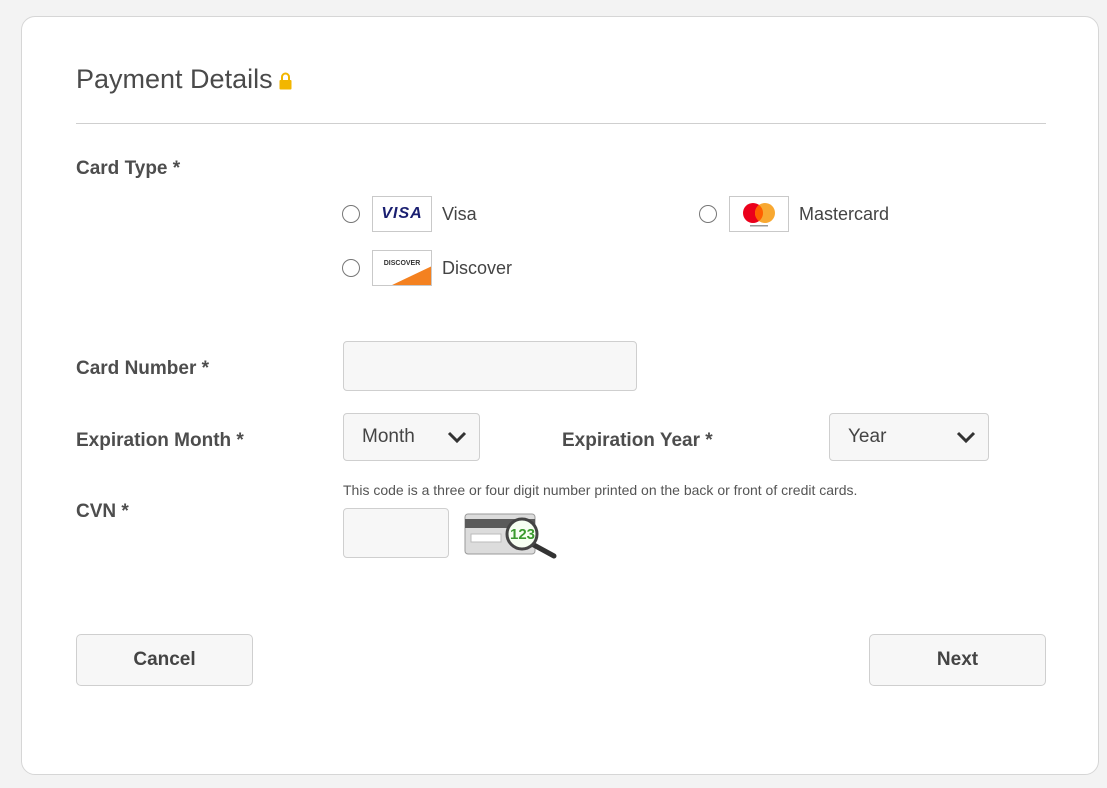  Describe the element at coordinates (402, 214) in the screenshot. I see `visa-logo: VISA` at that location.